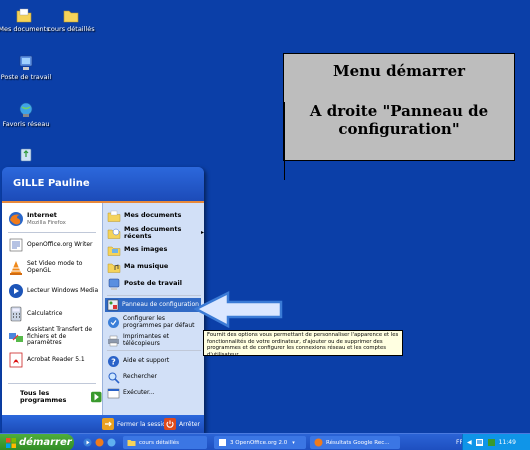 The height and width of the screenshot is (450, 530). I want to click on recent-item-acrobat-reader: Acrobat Reader 5.1, so click(46, 360).